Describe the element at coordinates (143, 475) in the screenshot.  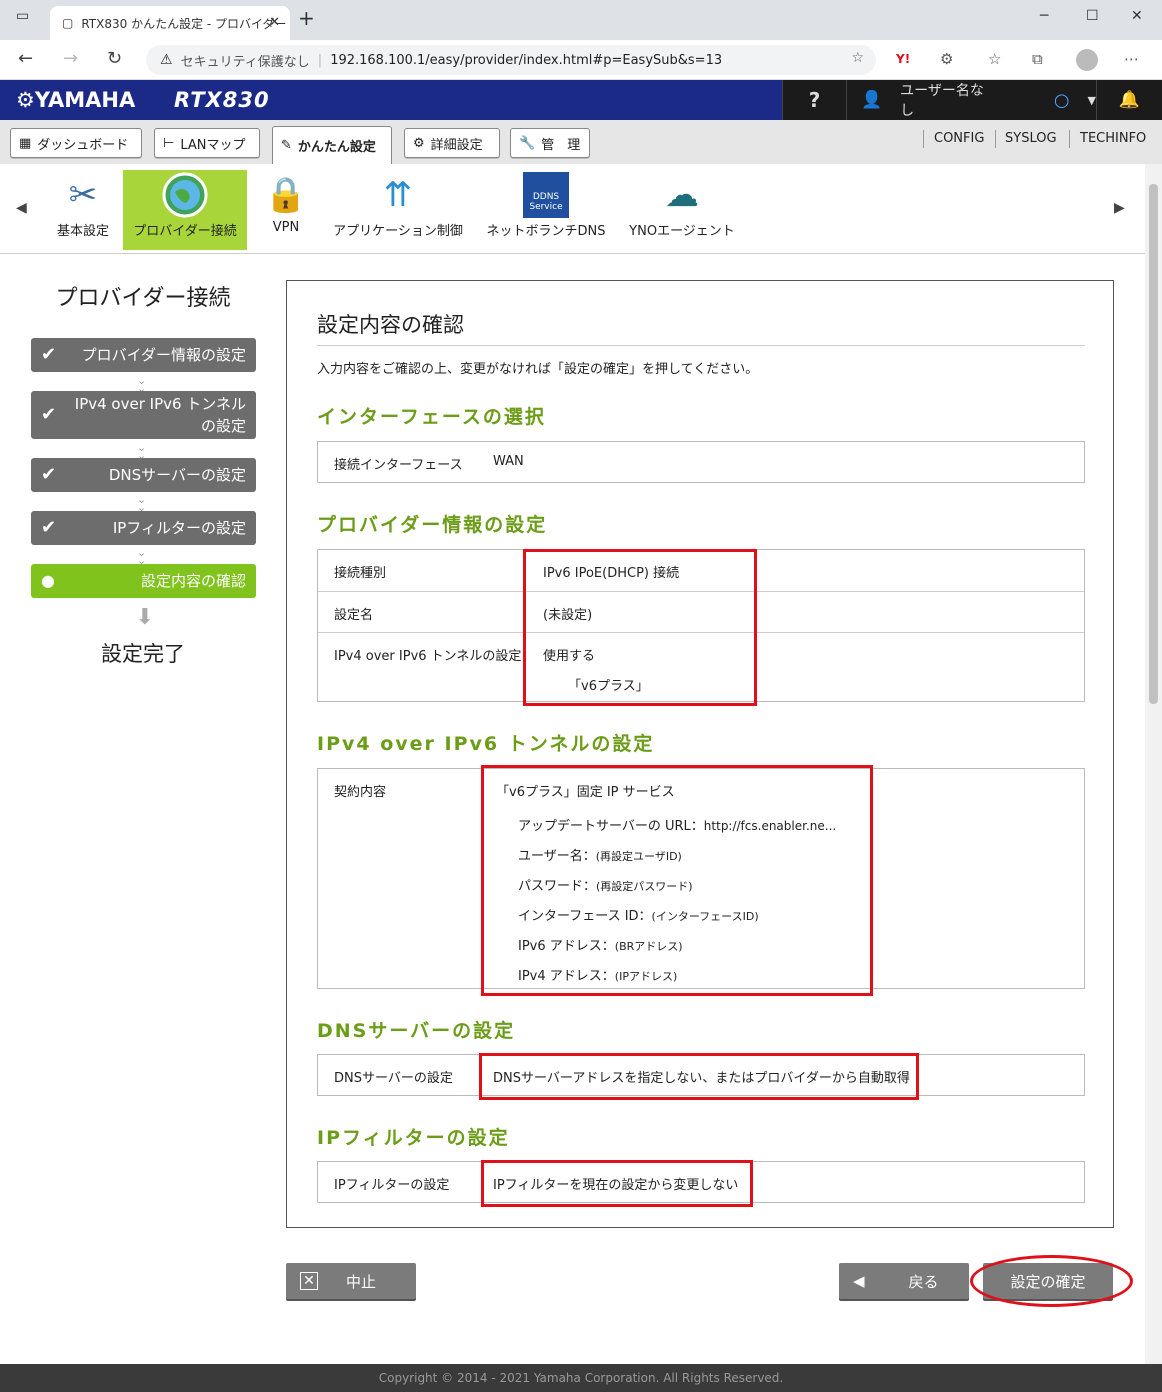
I see `step-dns-server: ✔ DNSサーバーの設定` at that location.